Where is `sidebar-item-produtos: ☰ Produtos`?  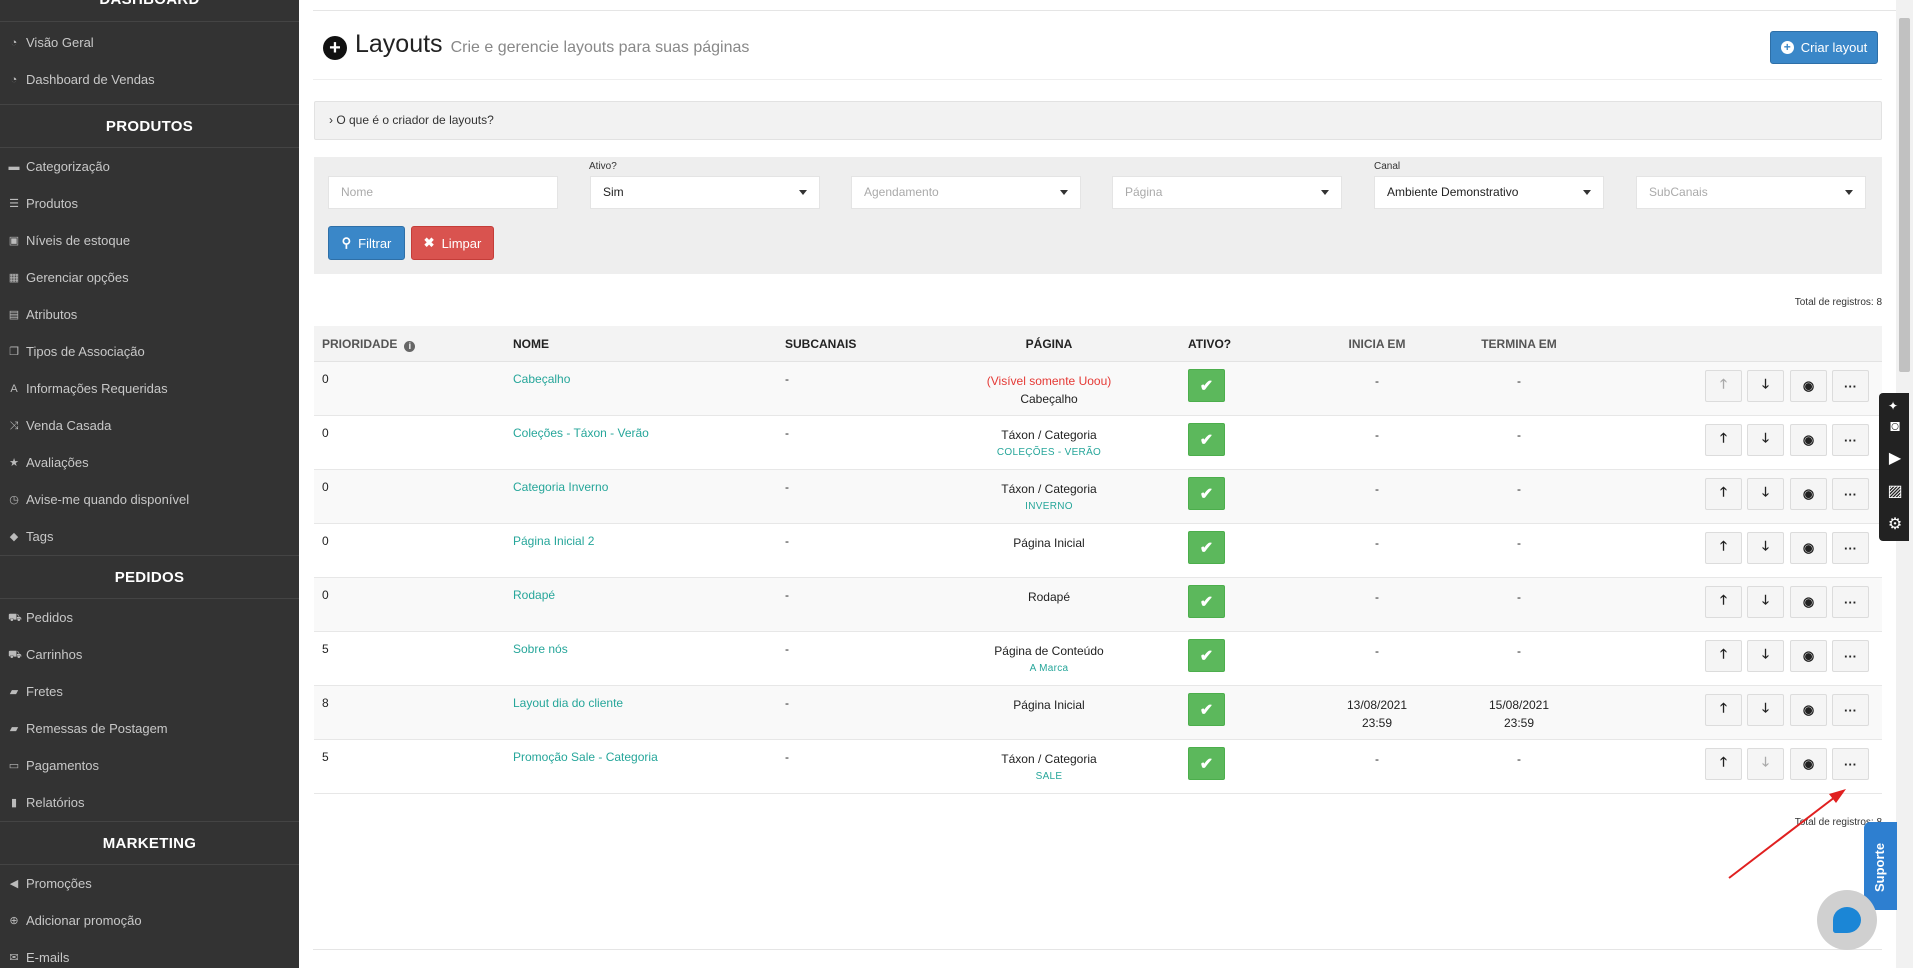
sidebar-item-produtos: ☰ Produtos is located at coordinates (149, 203).